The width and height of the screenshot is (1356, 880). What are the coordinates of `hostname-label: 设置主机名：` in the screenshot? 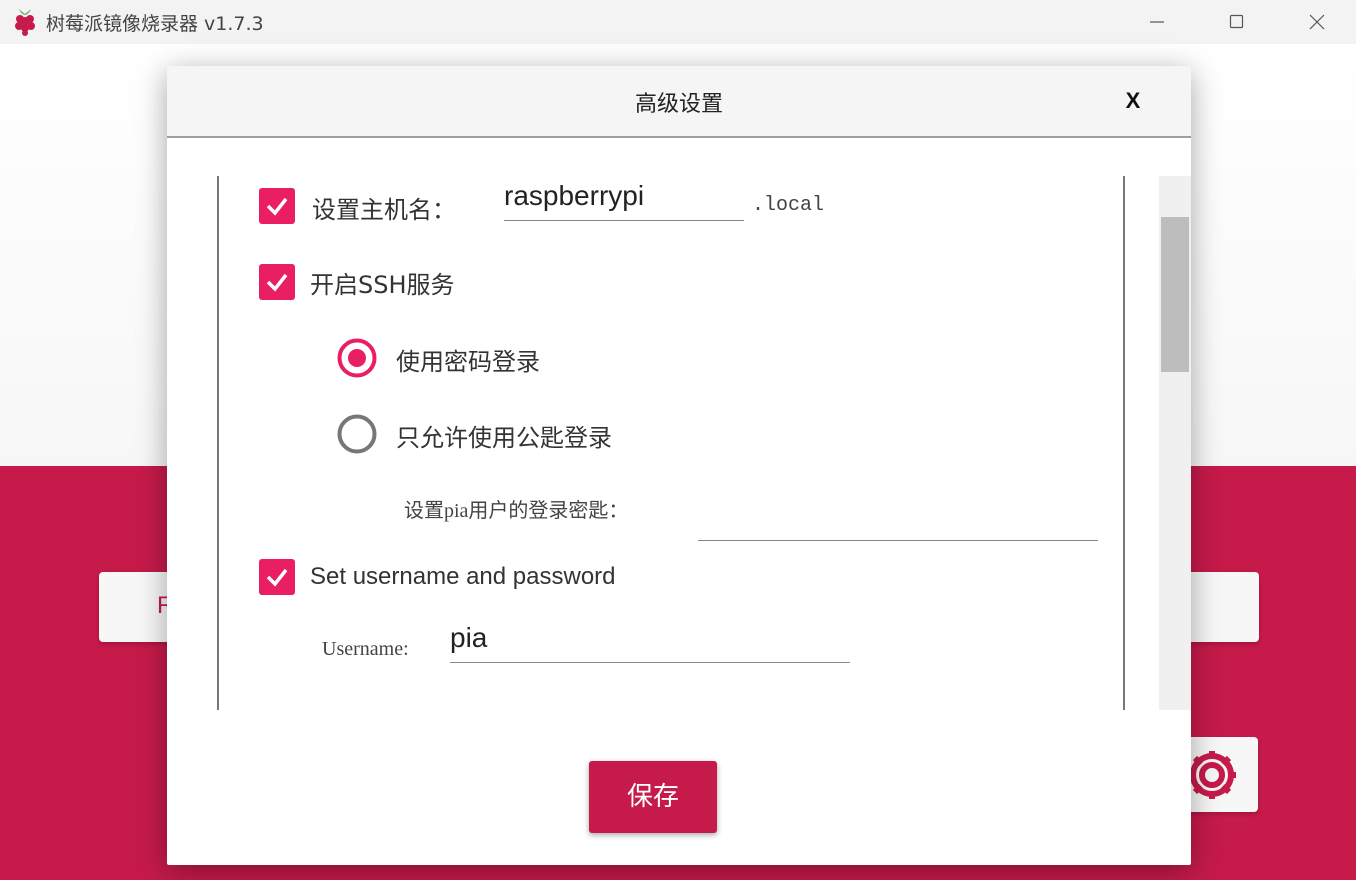 It's located at (384, 210).